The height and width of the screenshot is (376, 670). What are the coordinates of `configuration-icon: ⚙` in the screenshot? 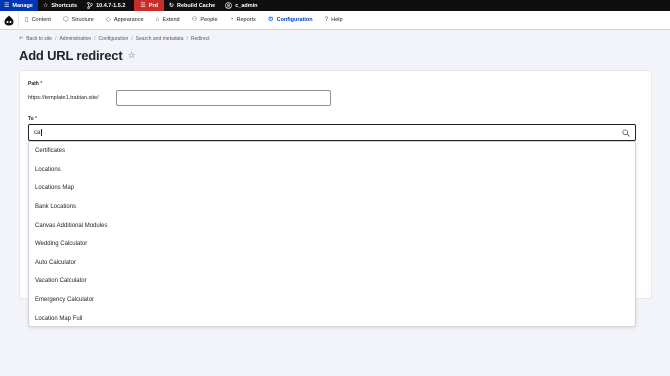 It's located at (270, 19).